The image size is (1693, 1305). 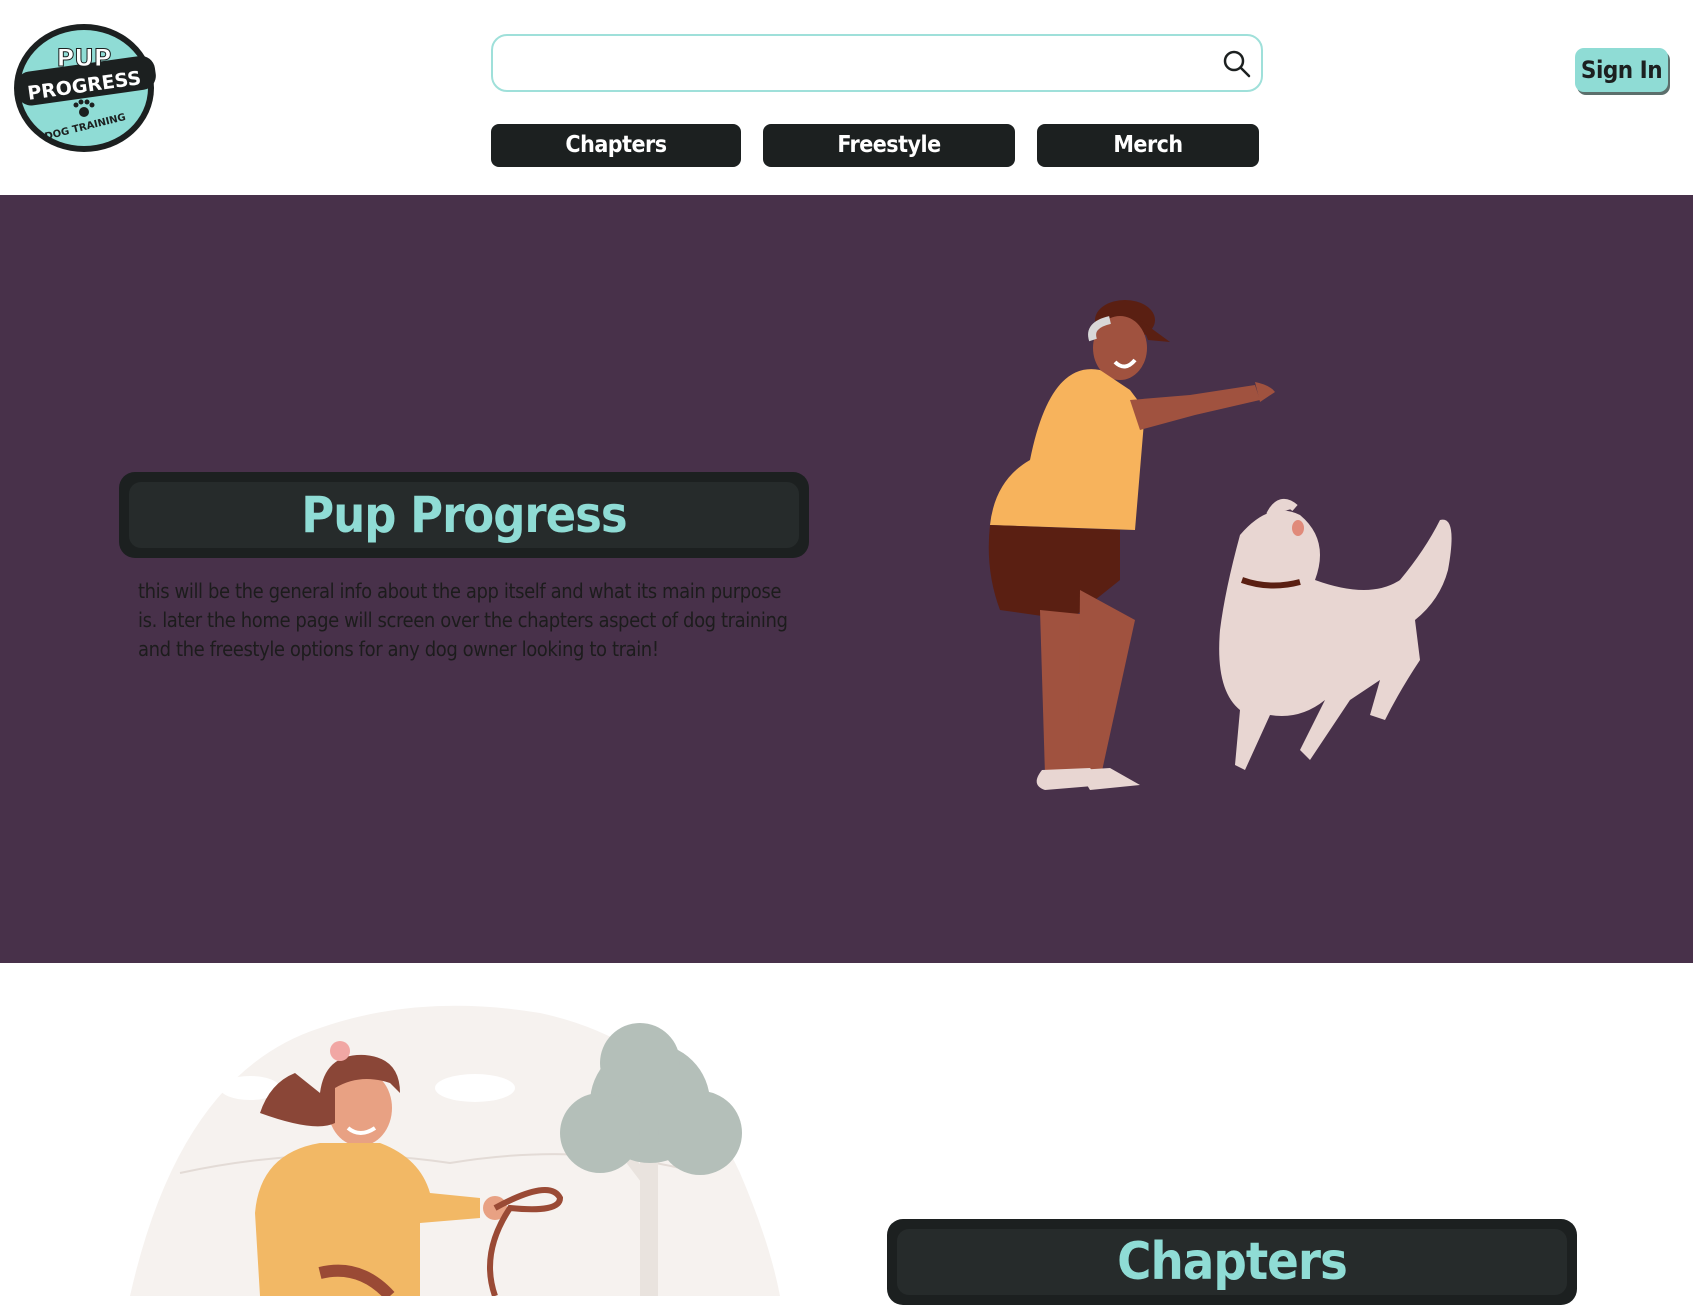 I want to click on pup-progress-logo: PUP PROGRESS DOG TRAINING, so click(x=85, y=88).